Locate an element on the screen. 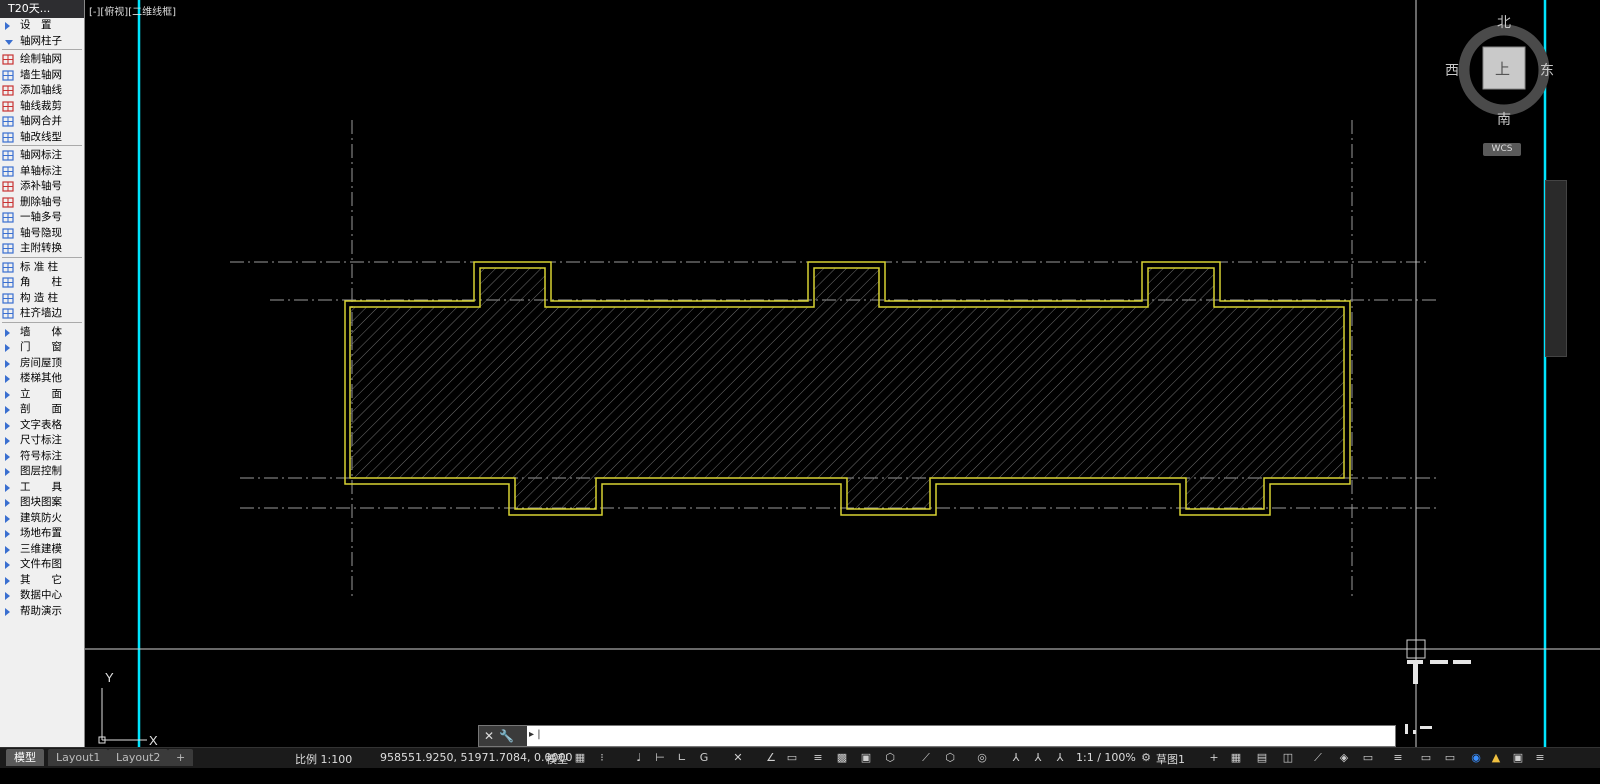 The height and width of the screenshot is (784, 1600). ortho-icon: ∟ is located at coordinates (682, 758).